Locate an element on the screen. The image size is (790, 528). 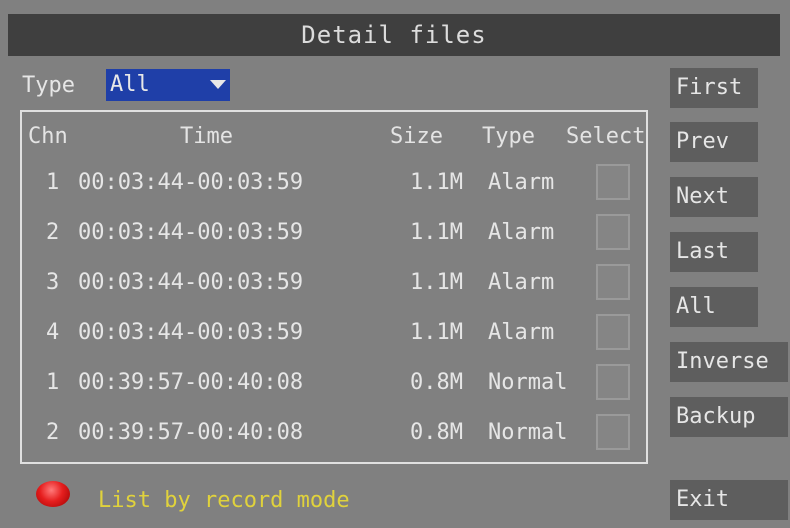
list-mode-label: List by record mode is located at coordinates (224, 500).